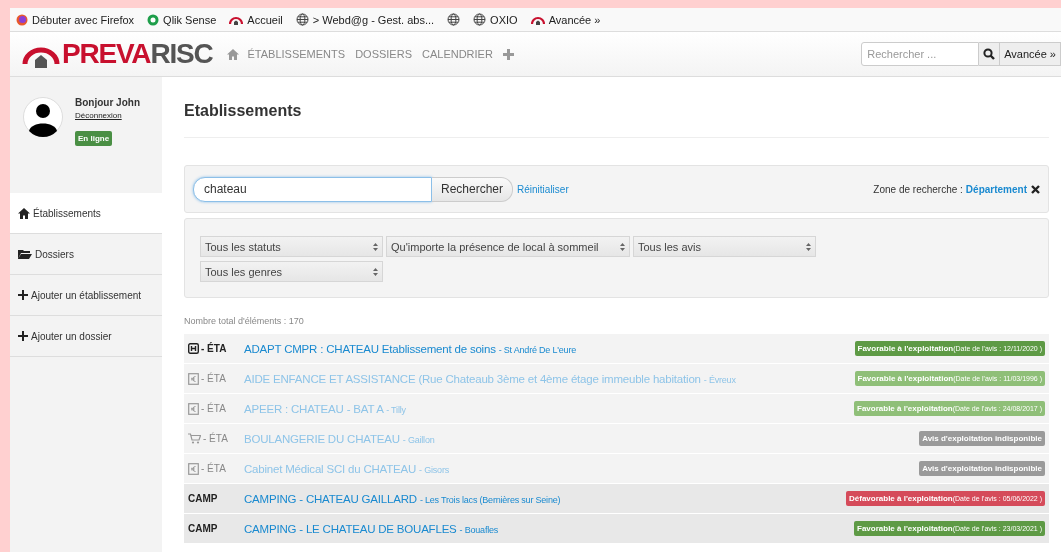 The height and width of the screenshot is (552, 1061). I want to click on firefox-icon, so click(22, 19).